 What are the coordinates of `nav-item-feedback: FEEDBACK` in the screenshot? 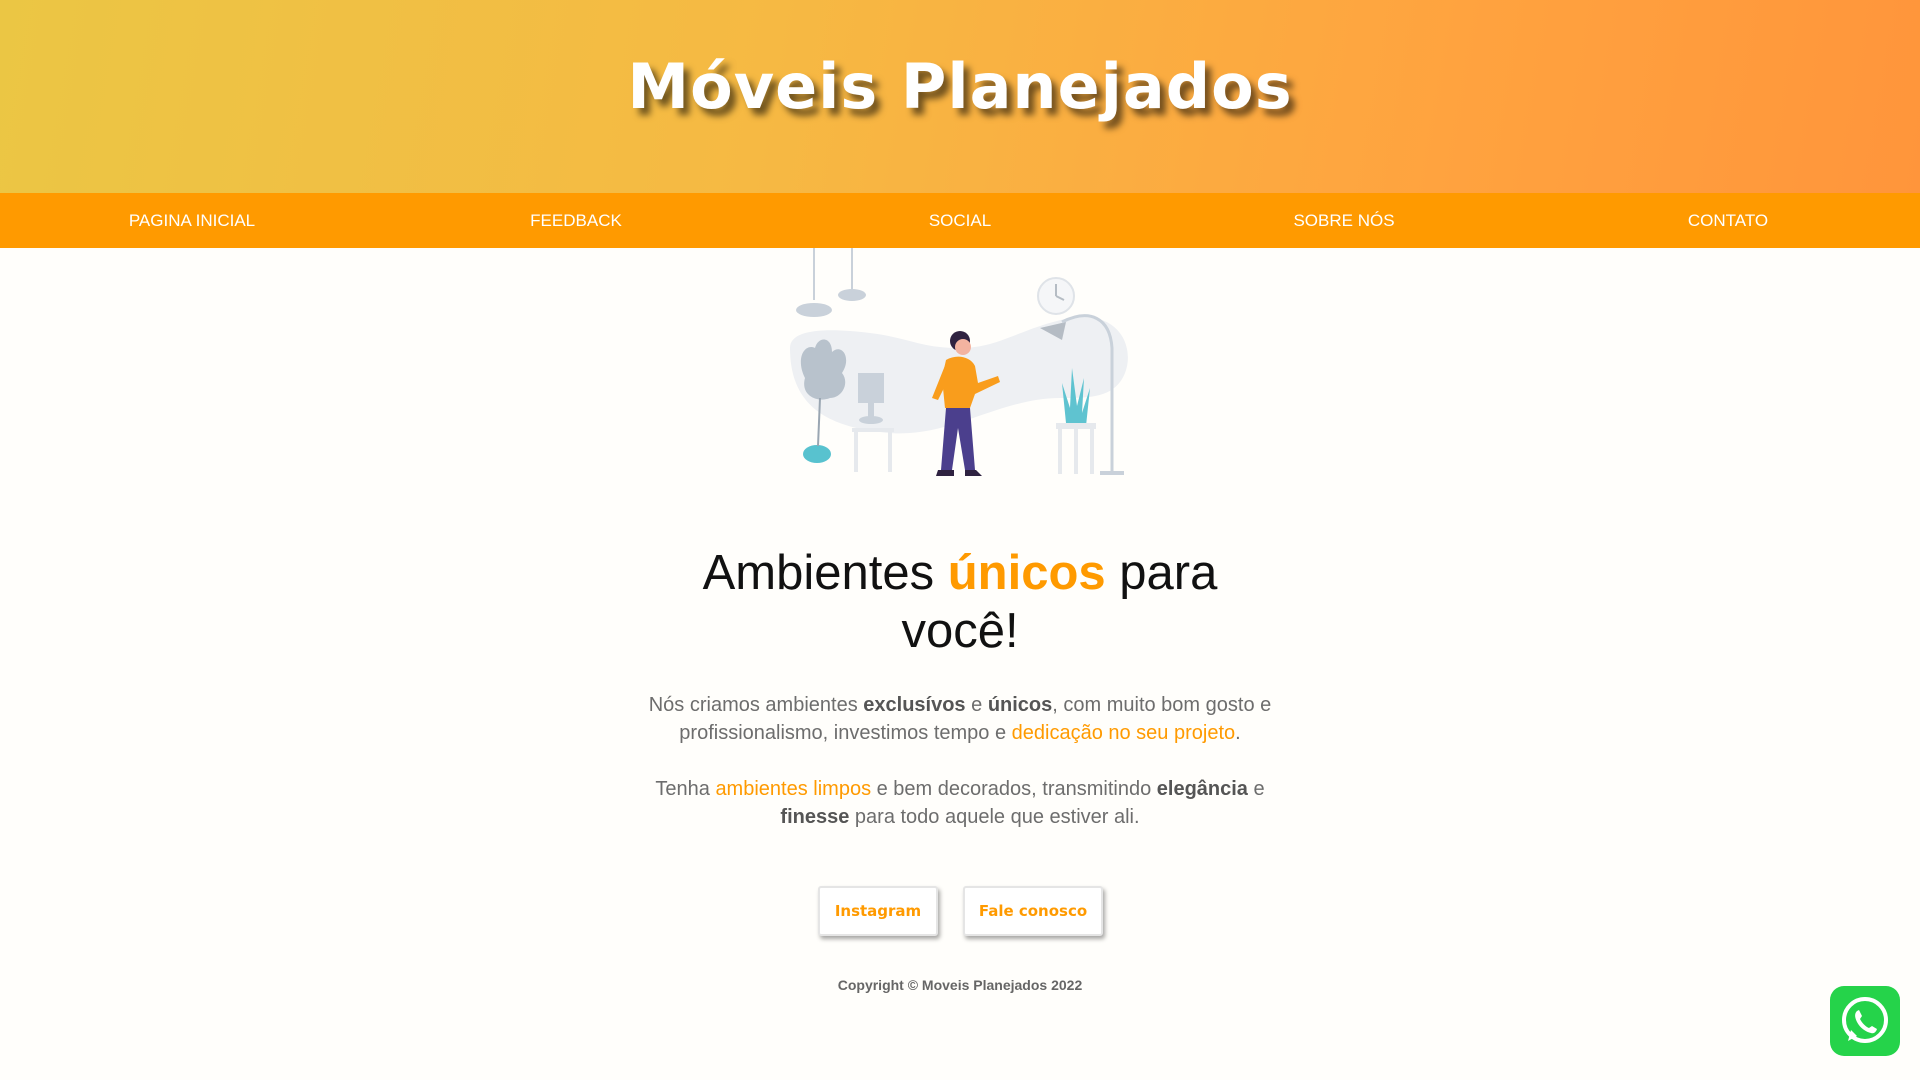 It's located at (576, 220).